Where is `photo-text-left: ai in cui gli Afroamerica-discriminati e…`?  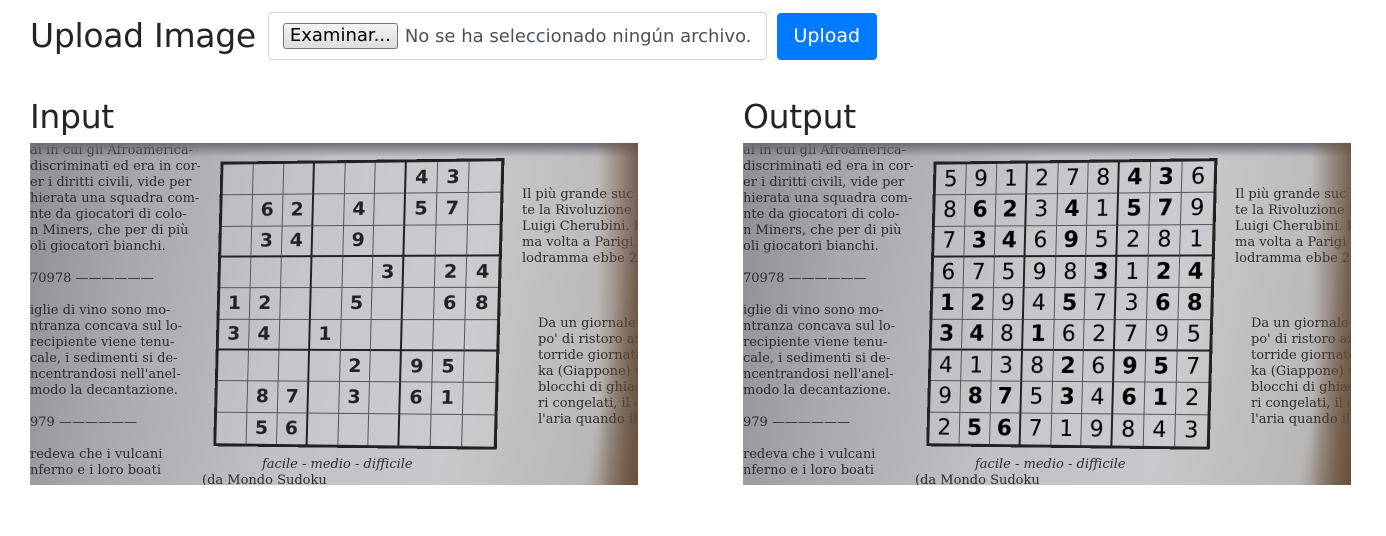
photo-text-left: ai in cui gli Afroamerica-discriminati e… is located at coordinates (828, 311).